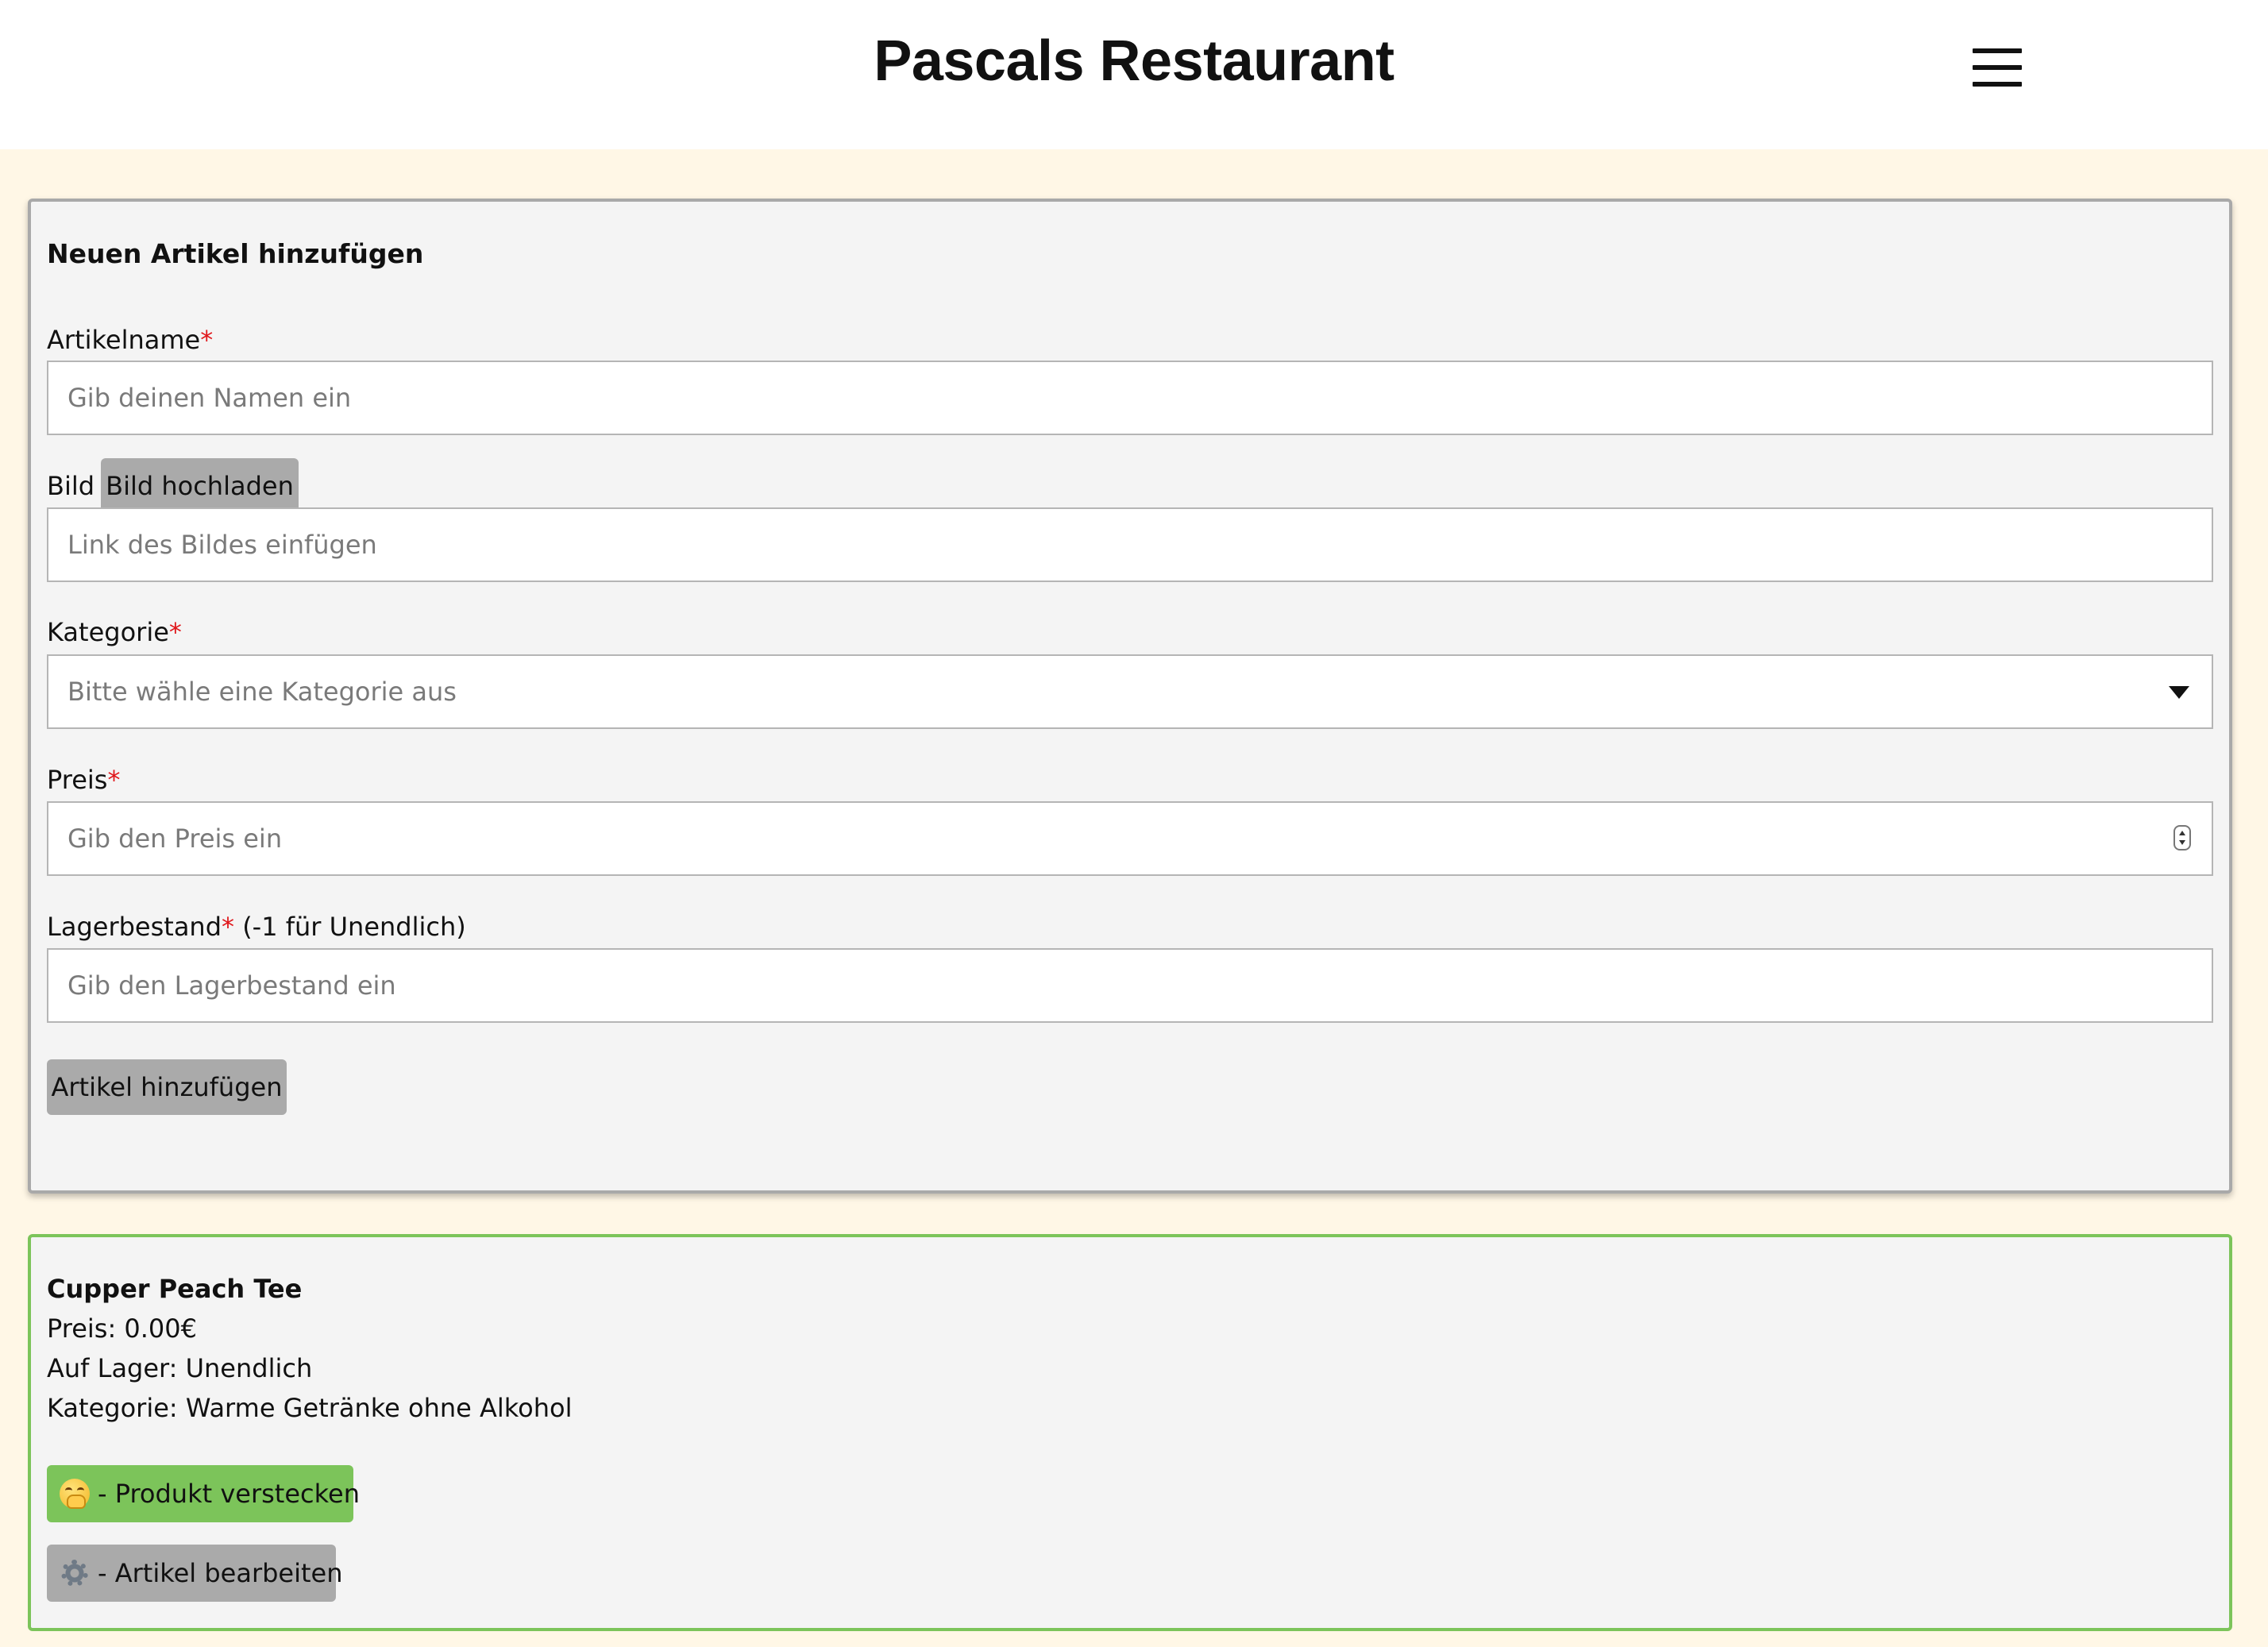 This screenshot has height=1647, width=2268. What do you see at coordinates (235, 253) in the screenshot?
I see `form-title: Neuen Artikel hinzufügen` at bounding box center [235, 253].